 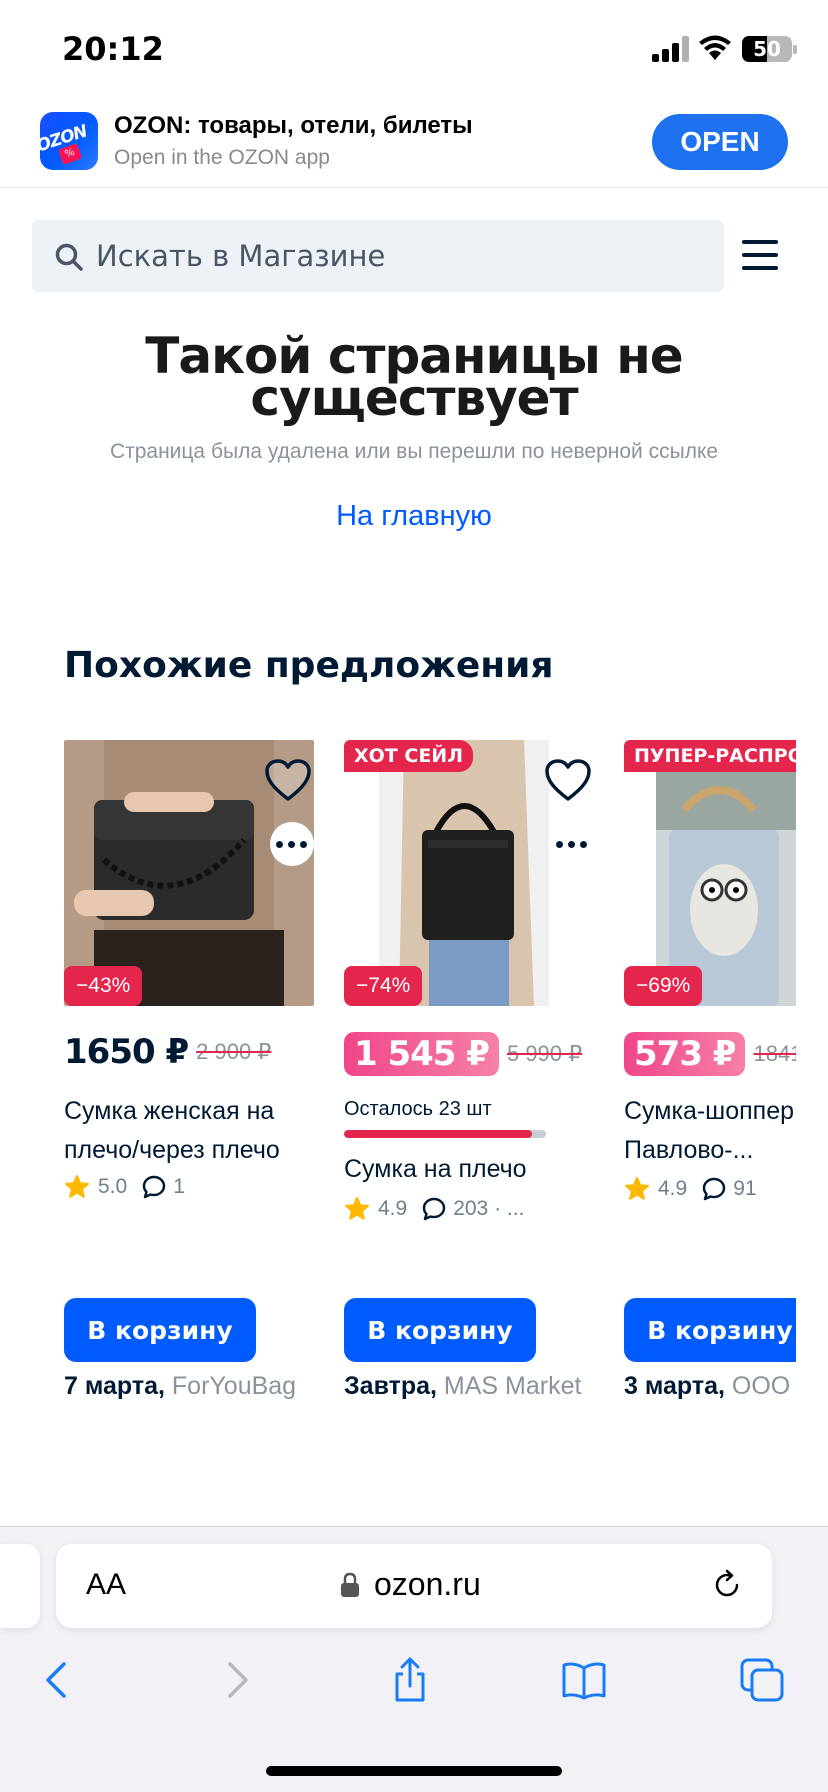 I want to click on discount-badge: −43%, so click(x=103, y=986).